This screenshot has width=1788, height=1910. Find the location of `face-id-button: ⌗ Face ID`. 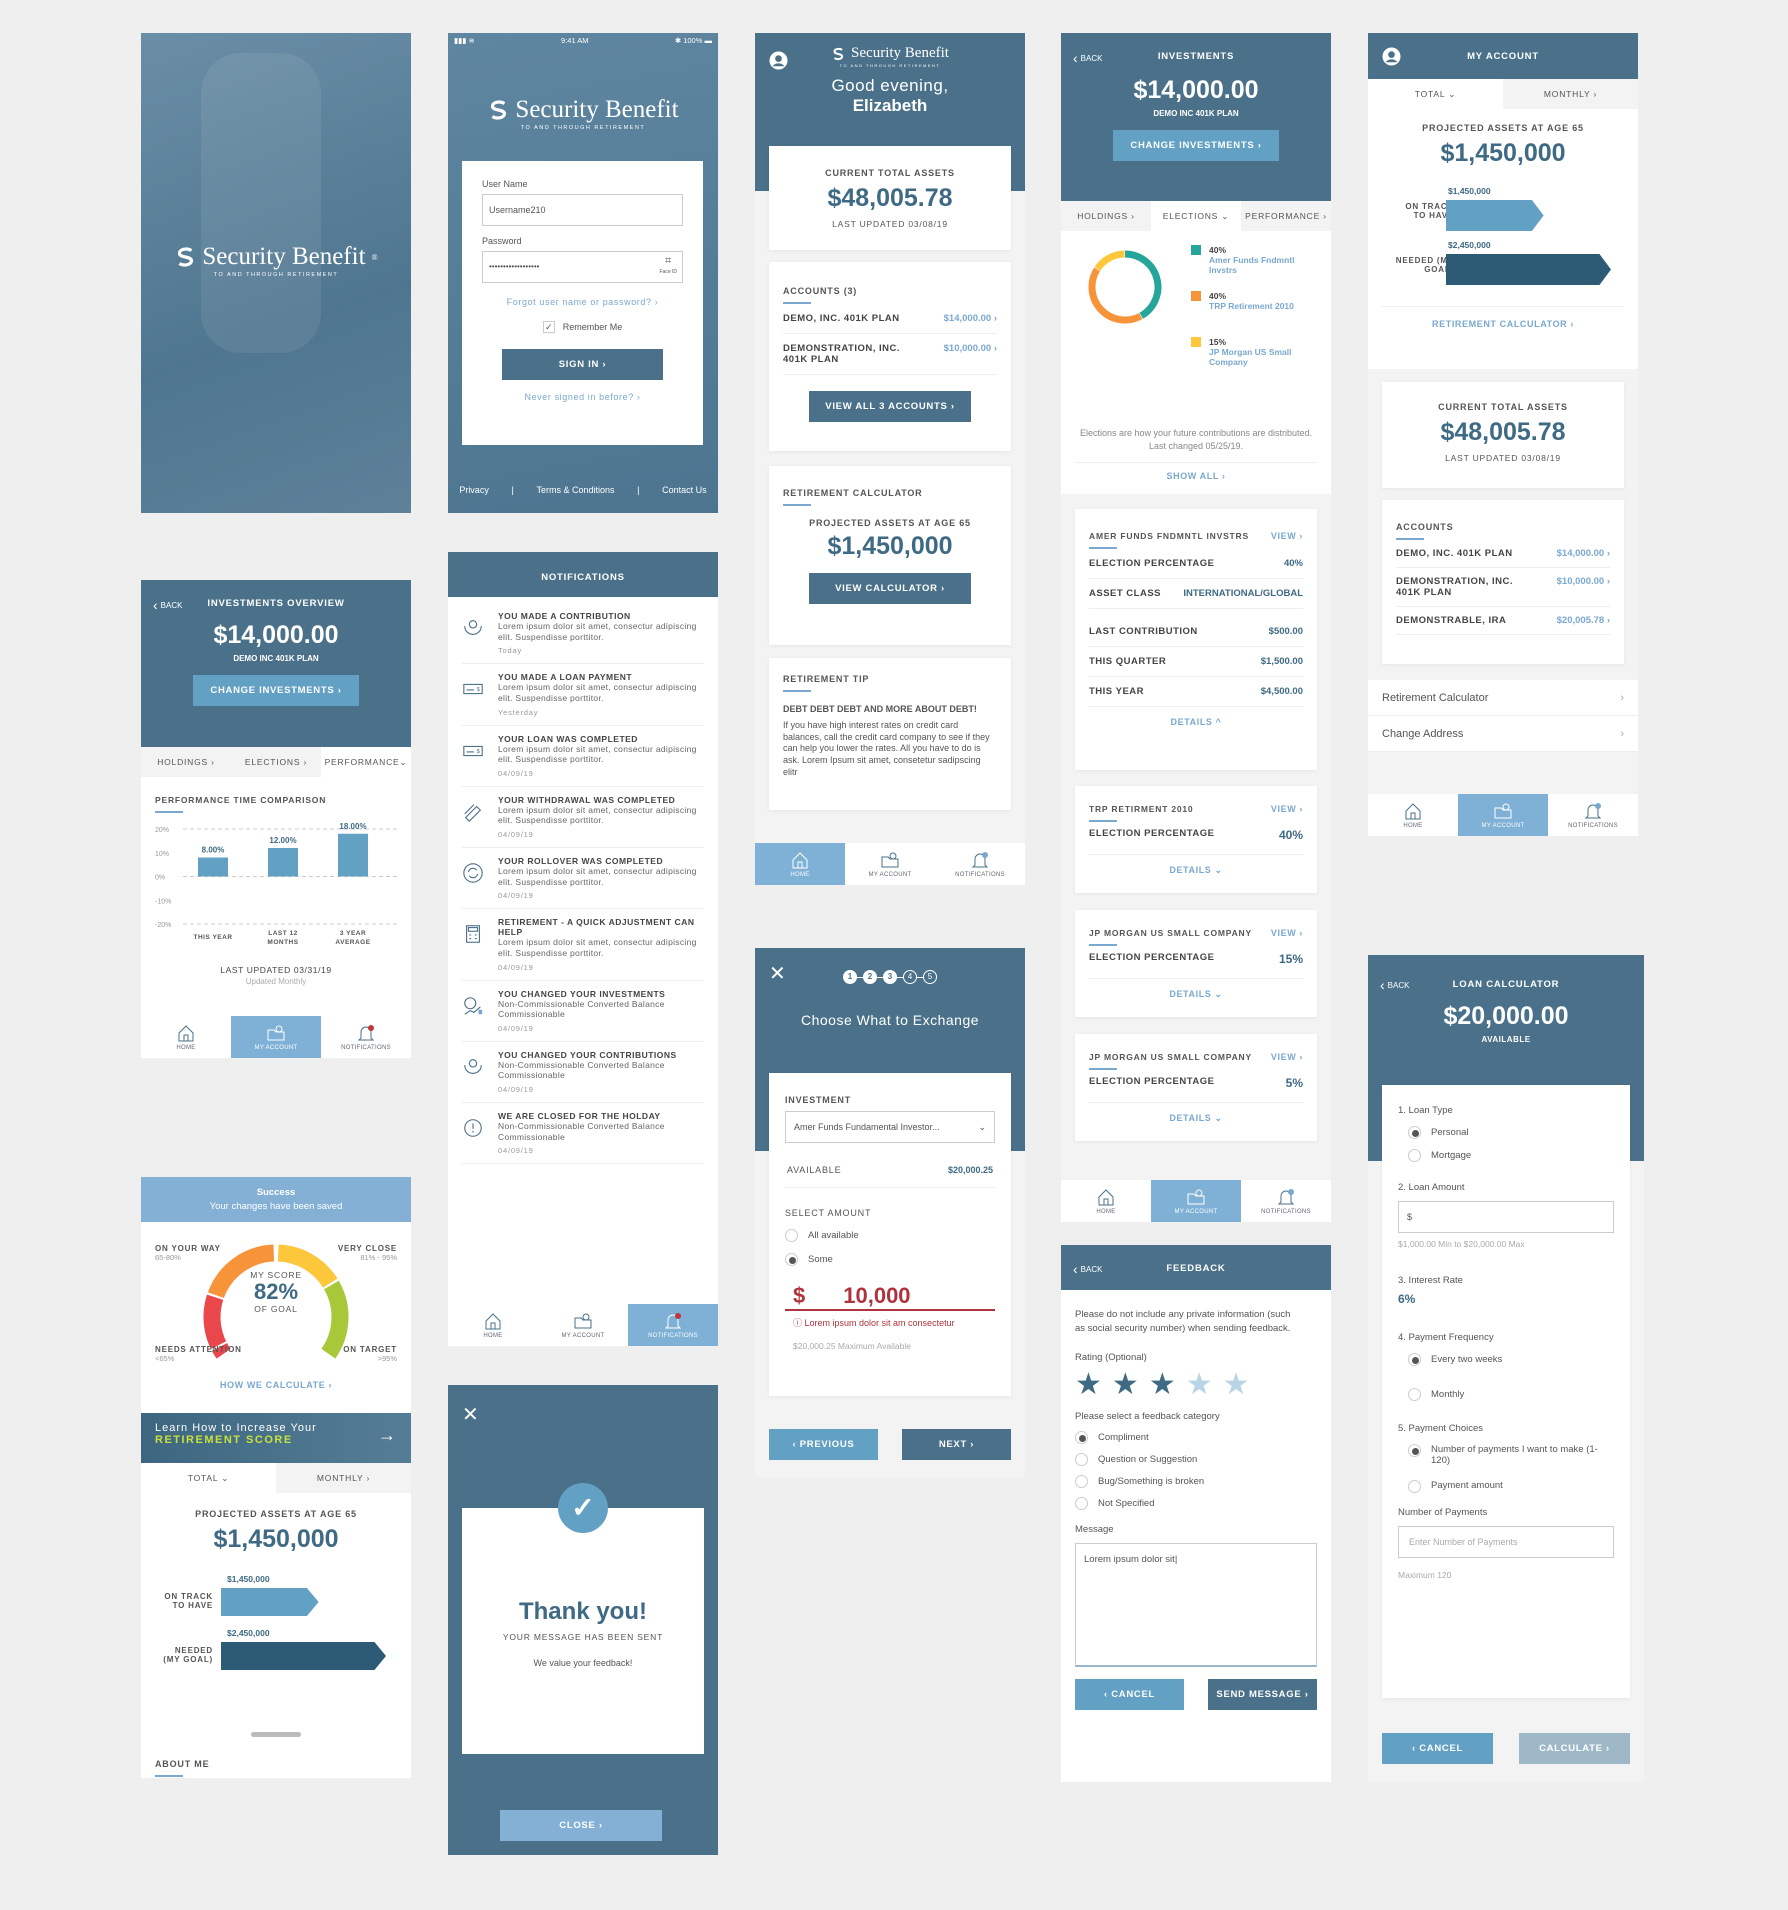

face-id-button: ⌗ Face ID is located at coordinates (668, 265).